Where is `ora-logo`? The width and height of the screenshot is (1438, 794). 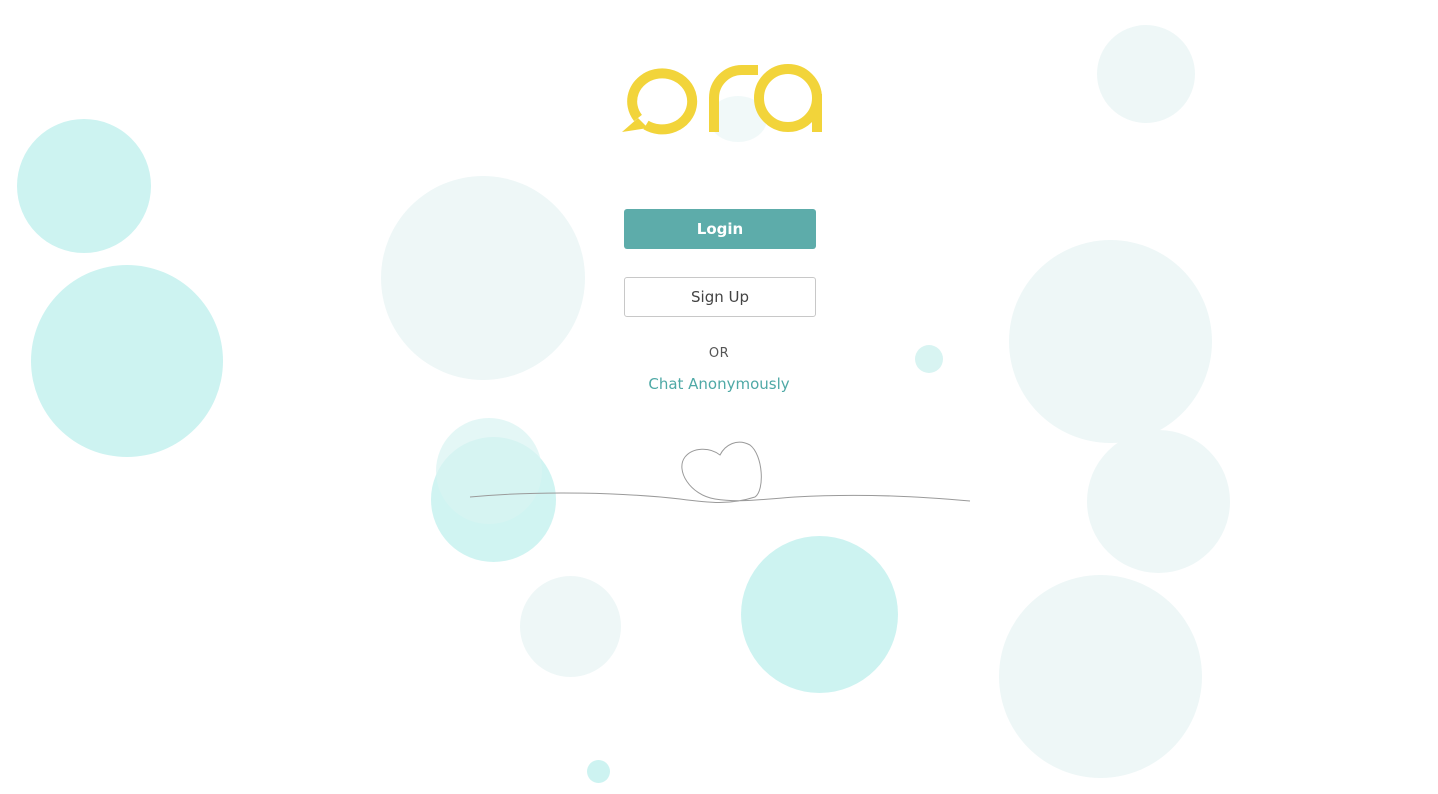
ora-logo is located at coordinates (722, 99).